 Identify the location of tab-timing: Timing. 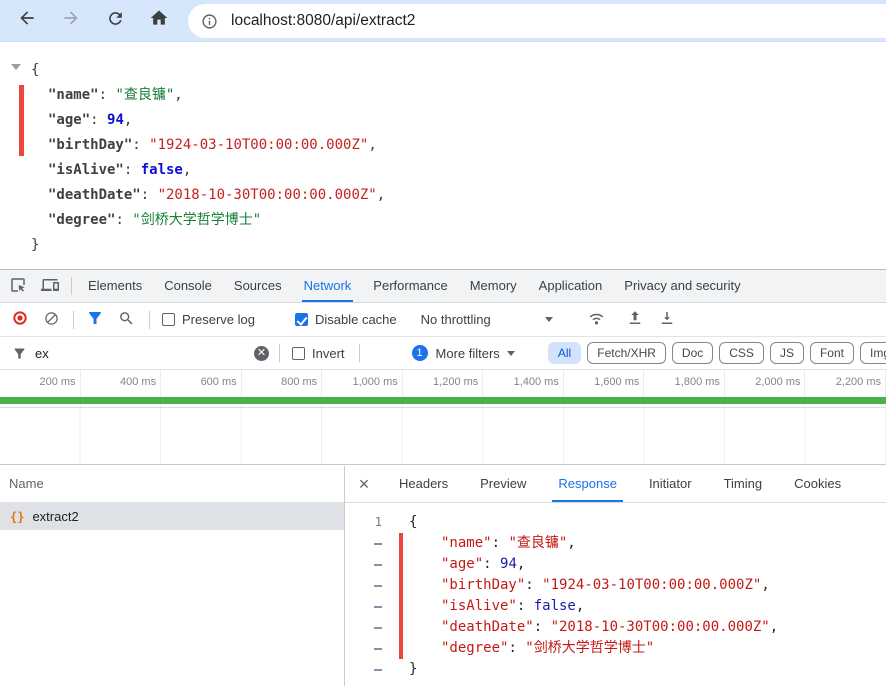
(743, 484).